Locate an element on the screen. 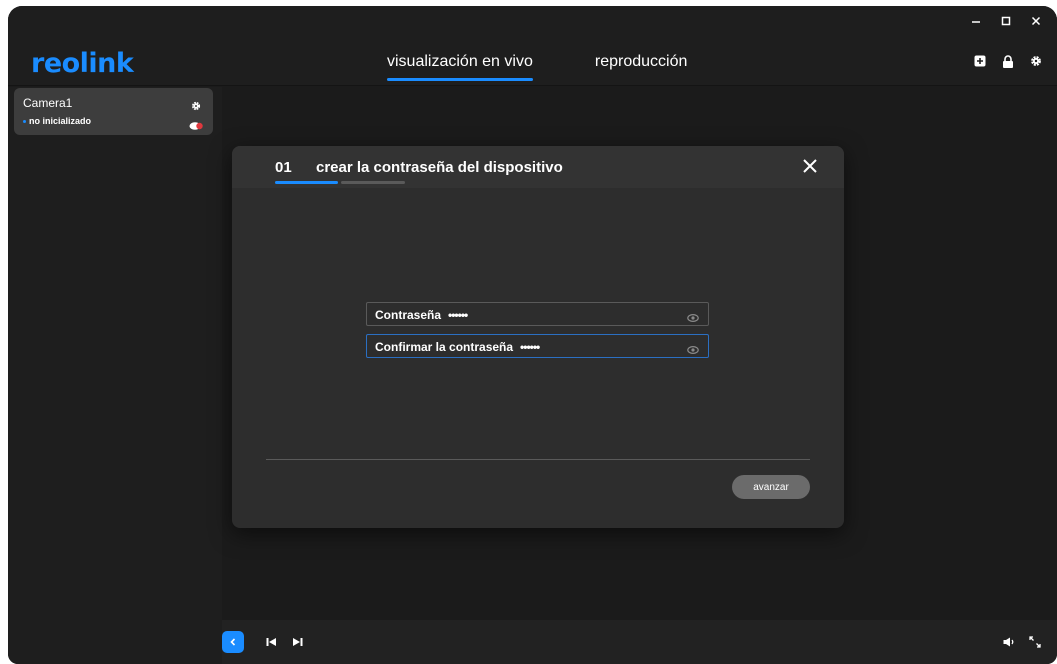 This screenshot has width=1057, height=664. title-bar is located at coordinates (532, 22).